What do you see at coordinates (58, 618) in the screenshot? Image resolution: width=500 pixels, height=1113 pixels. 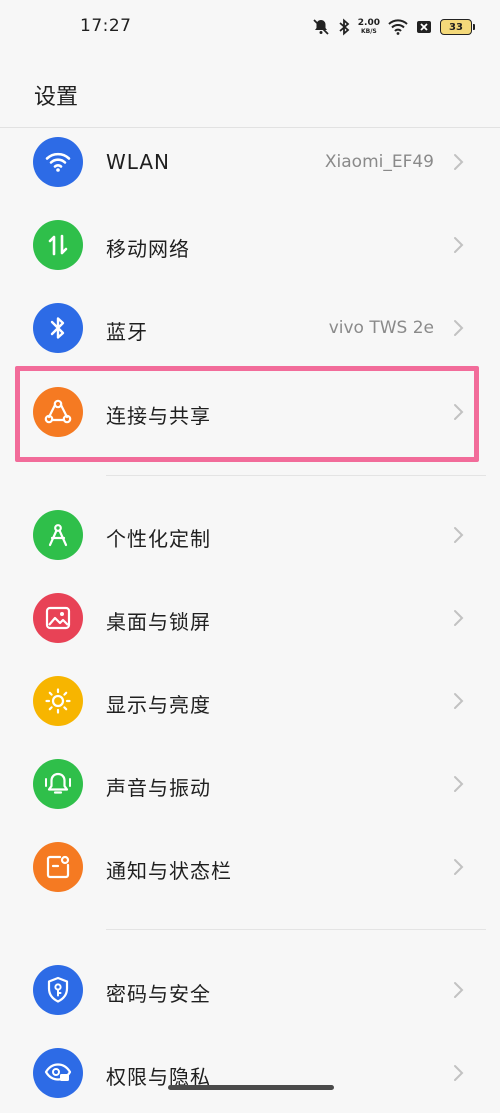 I see `picture-icon` at bounding box center [58, 618].